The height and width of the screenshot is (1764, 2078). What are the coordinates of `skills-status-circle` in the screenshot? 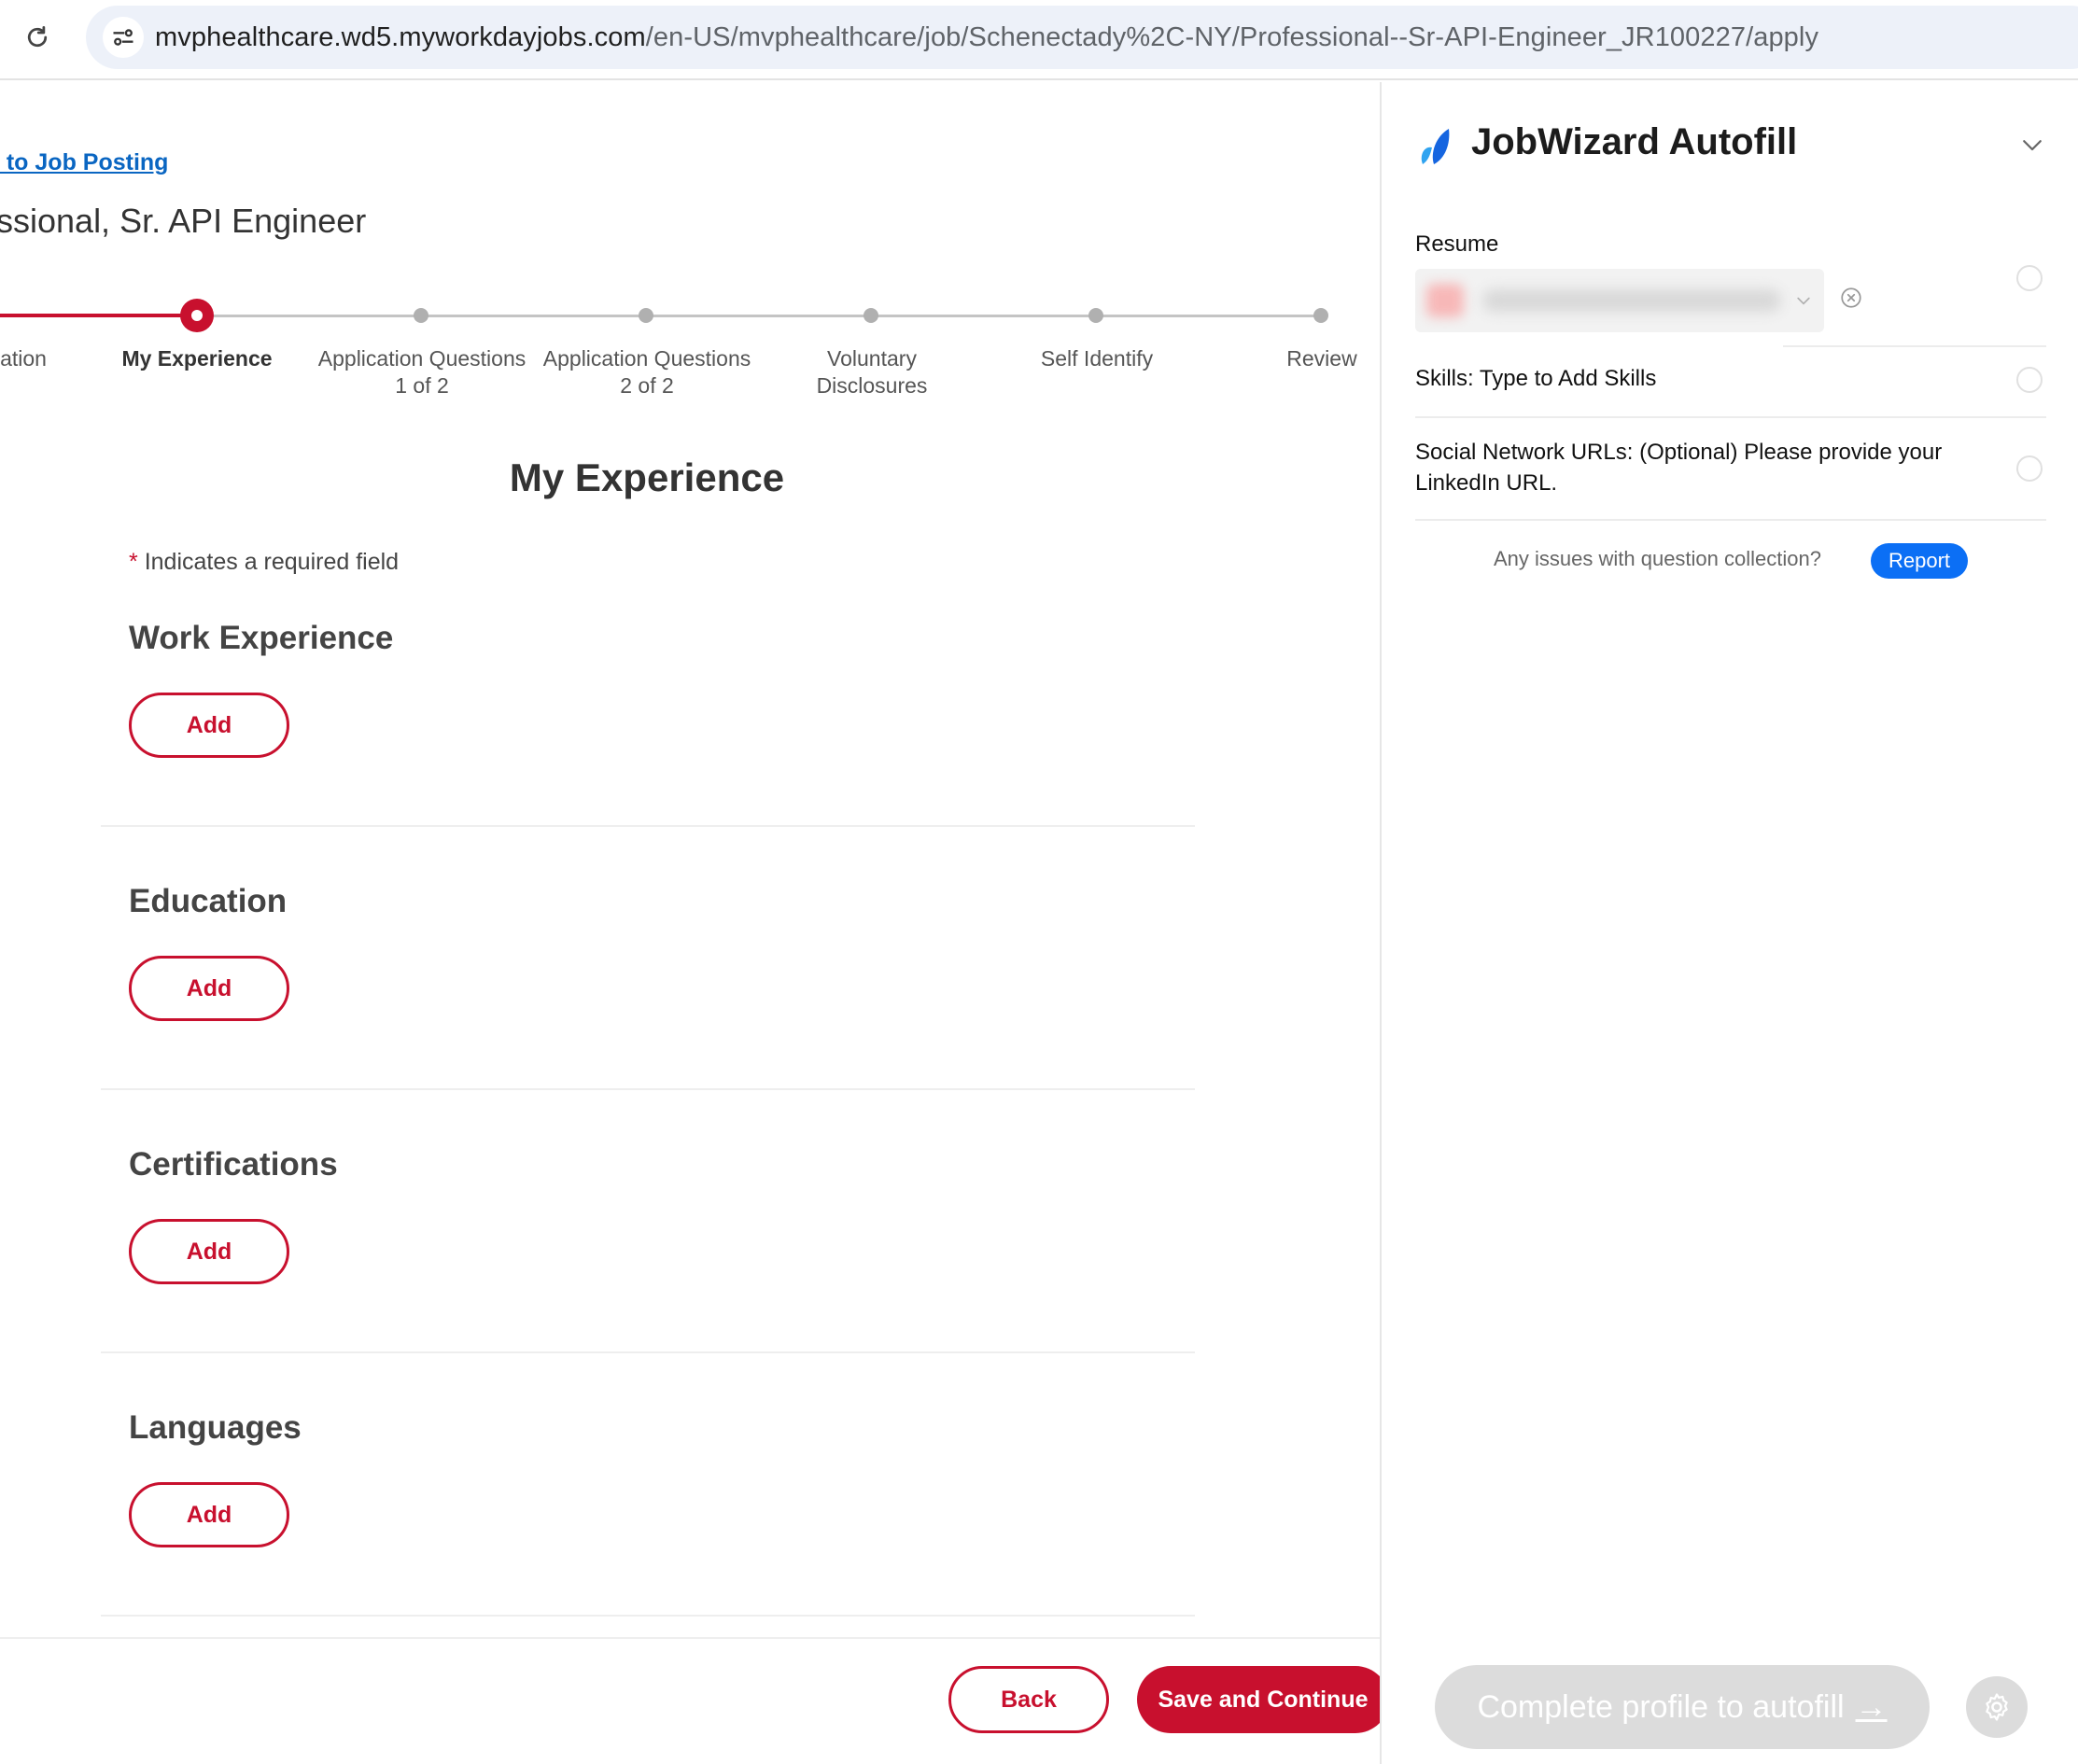 It's located at (2029, 380).